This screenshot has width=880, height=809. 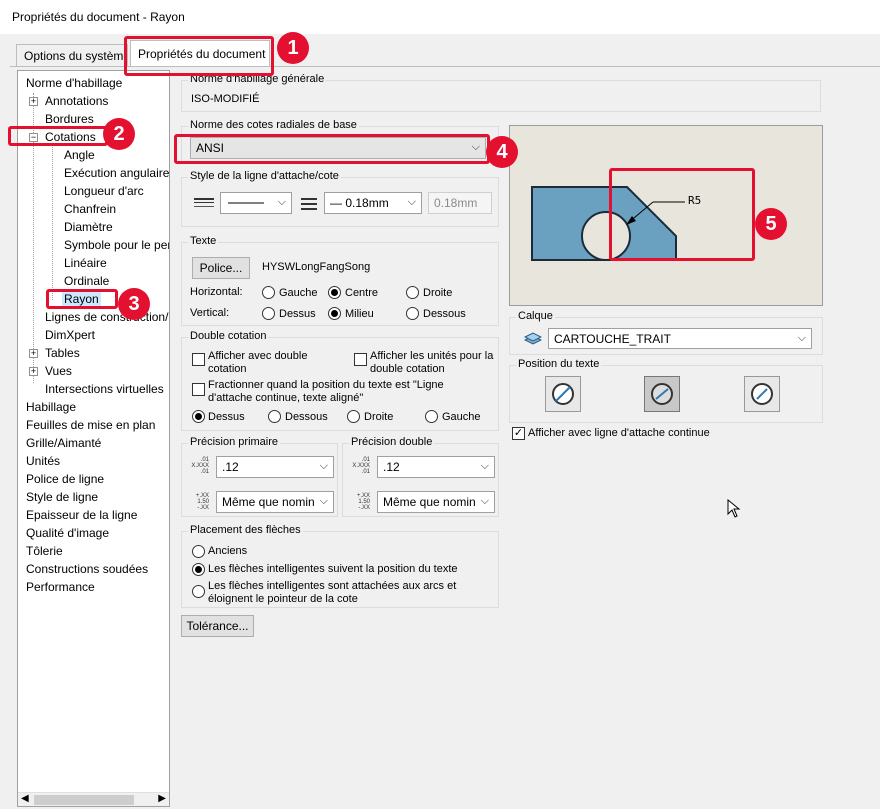 I want to click on tree-horizontal-scrollbar: ◀ ▶, so click(x=93, y=799).